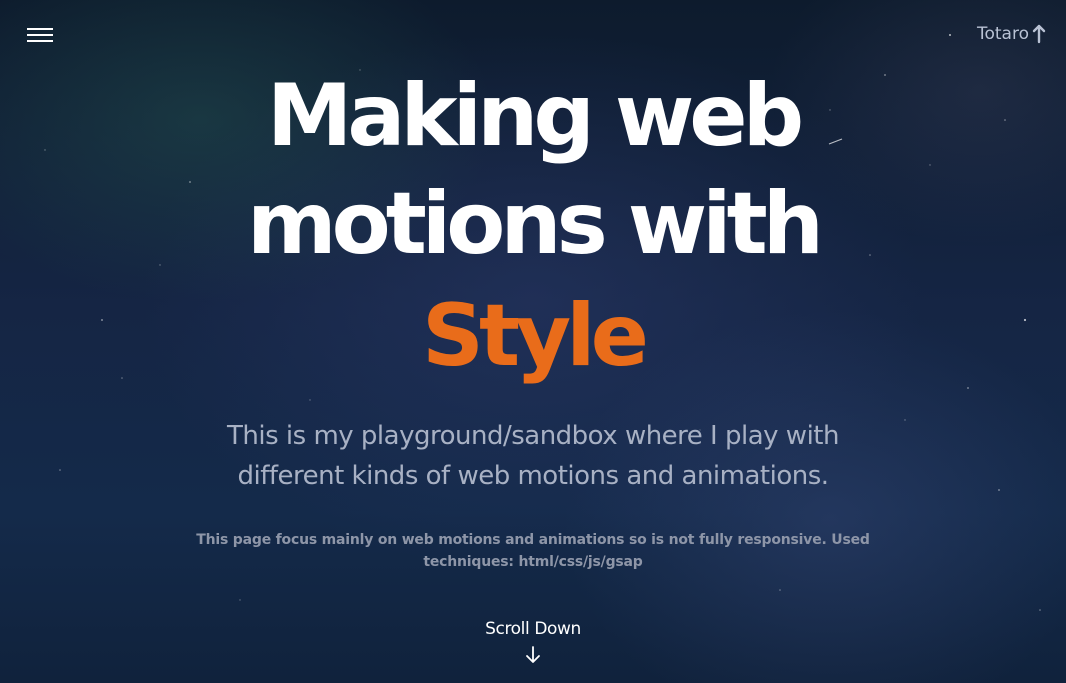 The height and width of the screenshot is (683, 1066). Describe the element at coordinates (535, 116) in the screenshot. I see `headline-line-1: Making web` at that location.